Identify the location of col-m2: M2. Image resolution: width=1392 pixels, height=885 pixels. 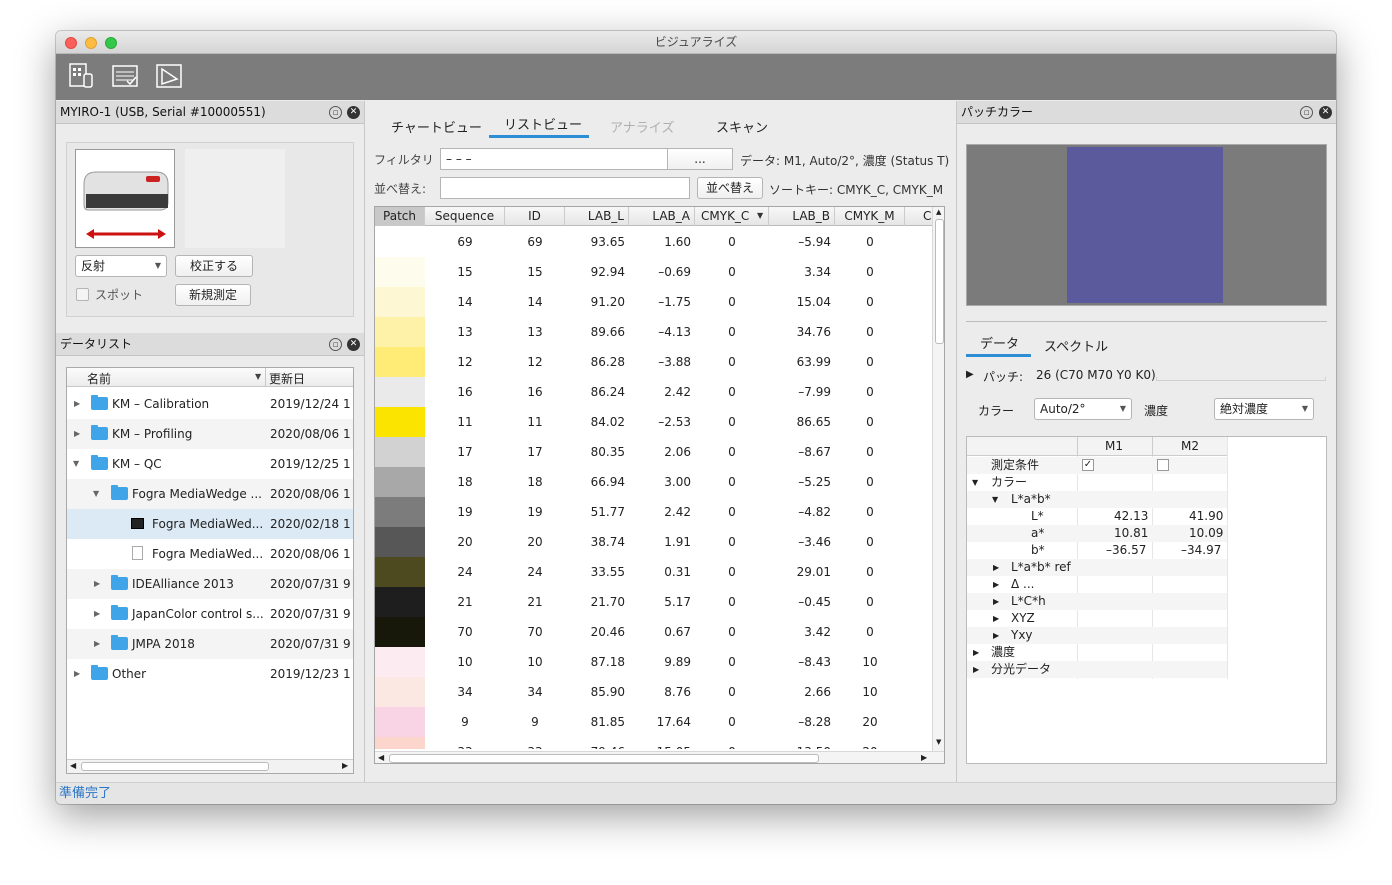
(1190, 446).